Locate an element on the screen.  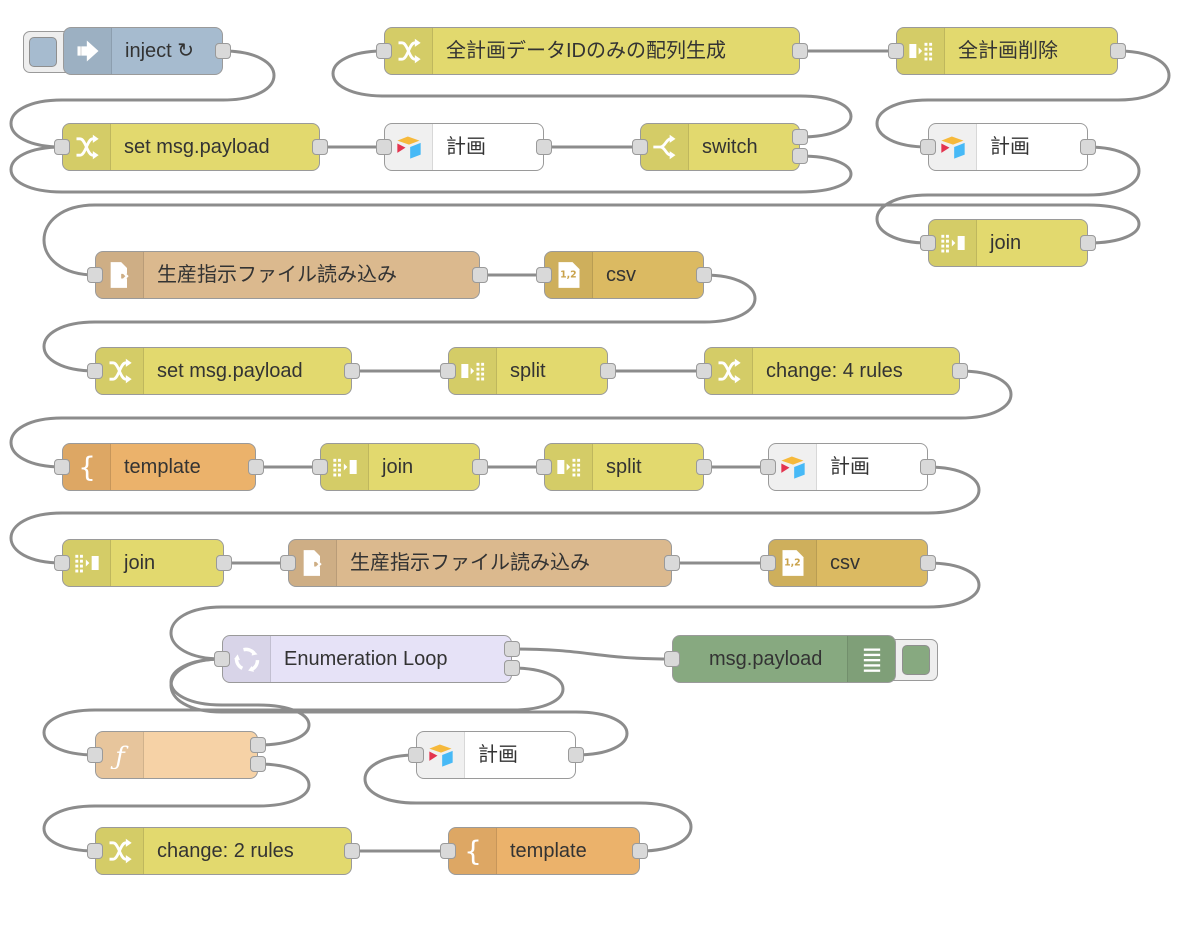
switch-node: switch is located at coordinates (720, 147).